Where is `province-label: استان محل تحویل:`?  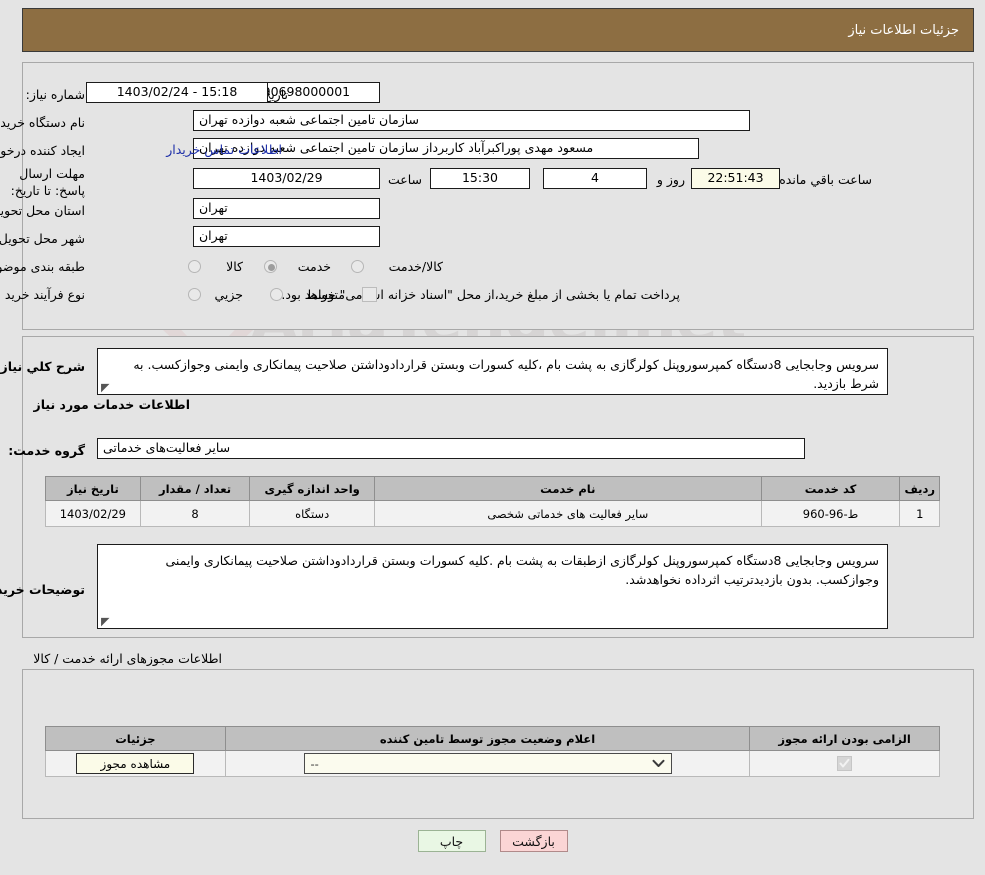 province-label: استان محل تحویل: is located at coordinates (42, 210).